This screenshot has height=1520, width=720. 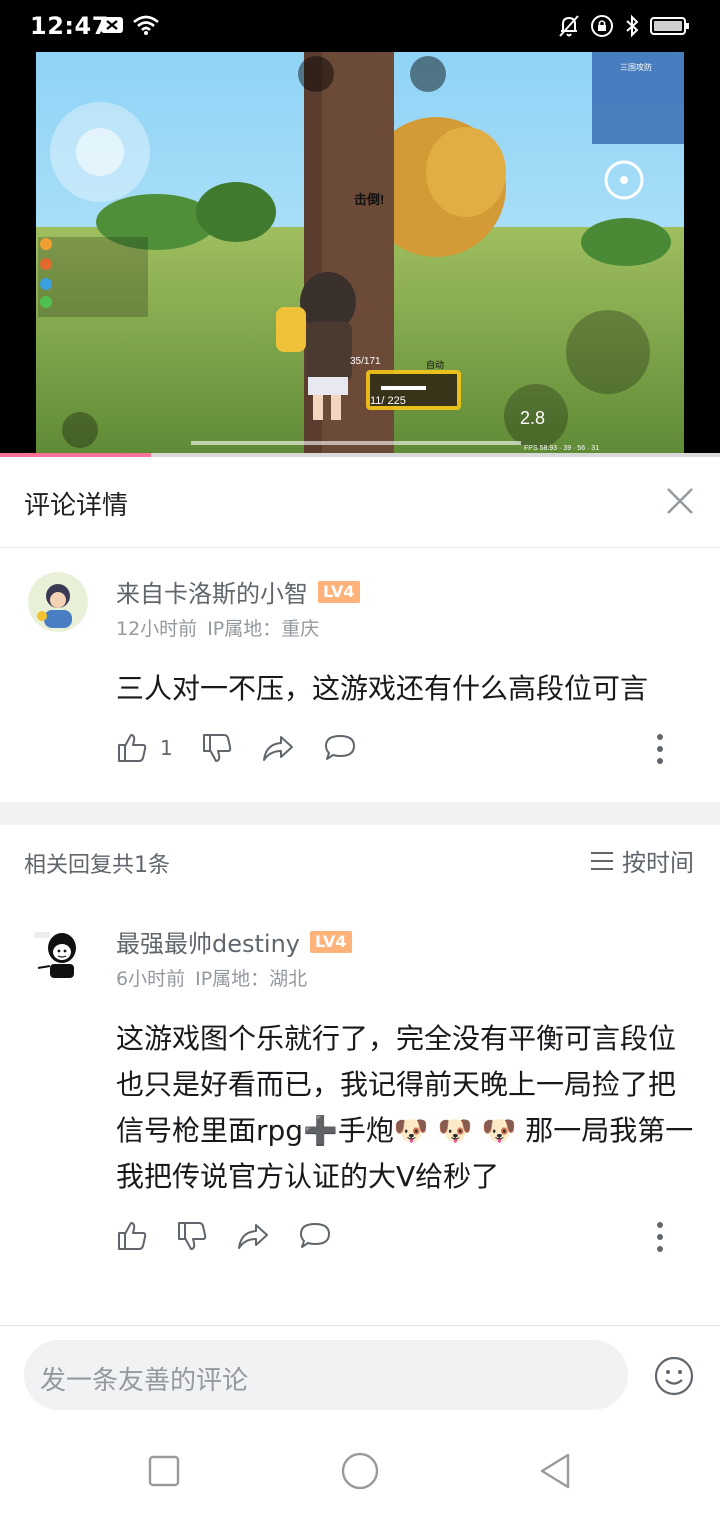 I want to click on comment-input-placeholder: 发一条友善的评论, so click(x=144, y=1381).